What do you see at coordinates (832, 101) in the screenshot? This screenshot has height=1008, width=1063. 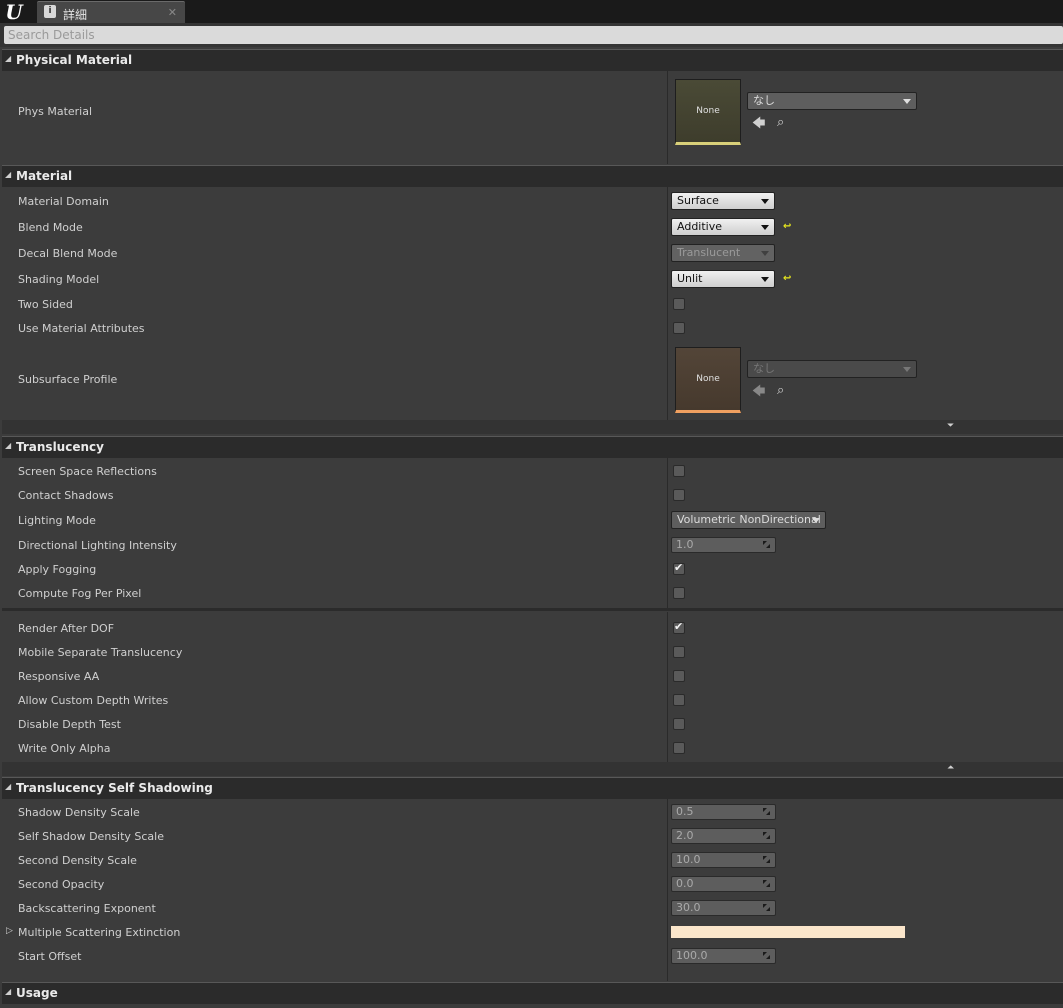 I see `phys-material-asset-combo: なし` at bounding box center [832, 101].